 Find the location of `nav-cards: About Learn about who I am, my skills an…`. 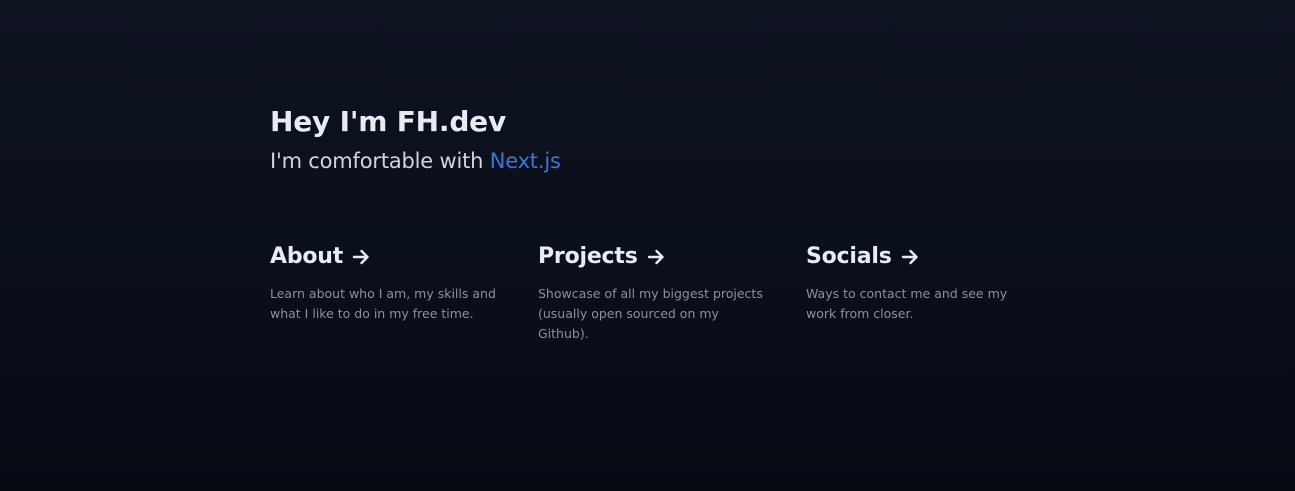

nav-cards: About Learn about who I am, my skills an… is located at coordinates (672, 292).